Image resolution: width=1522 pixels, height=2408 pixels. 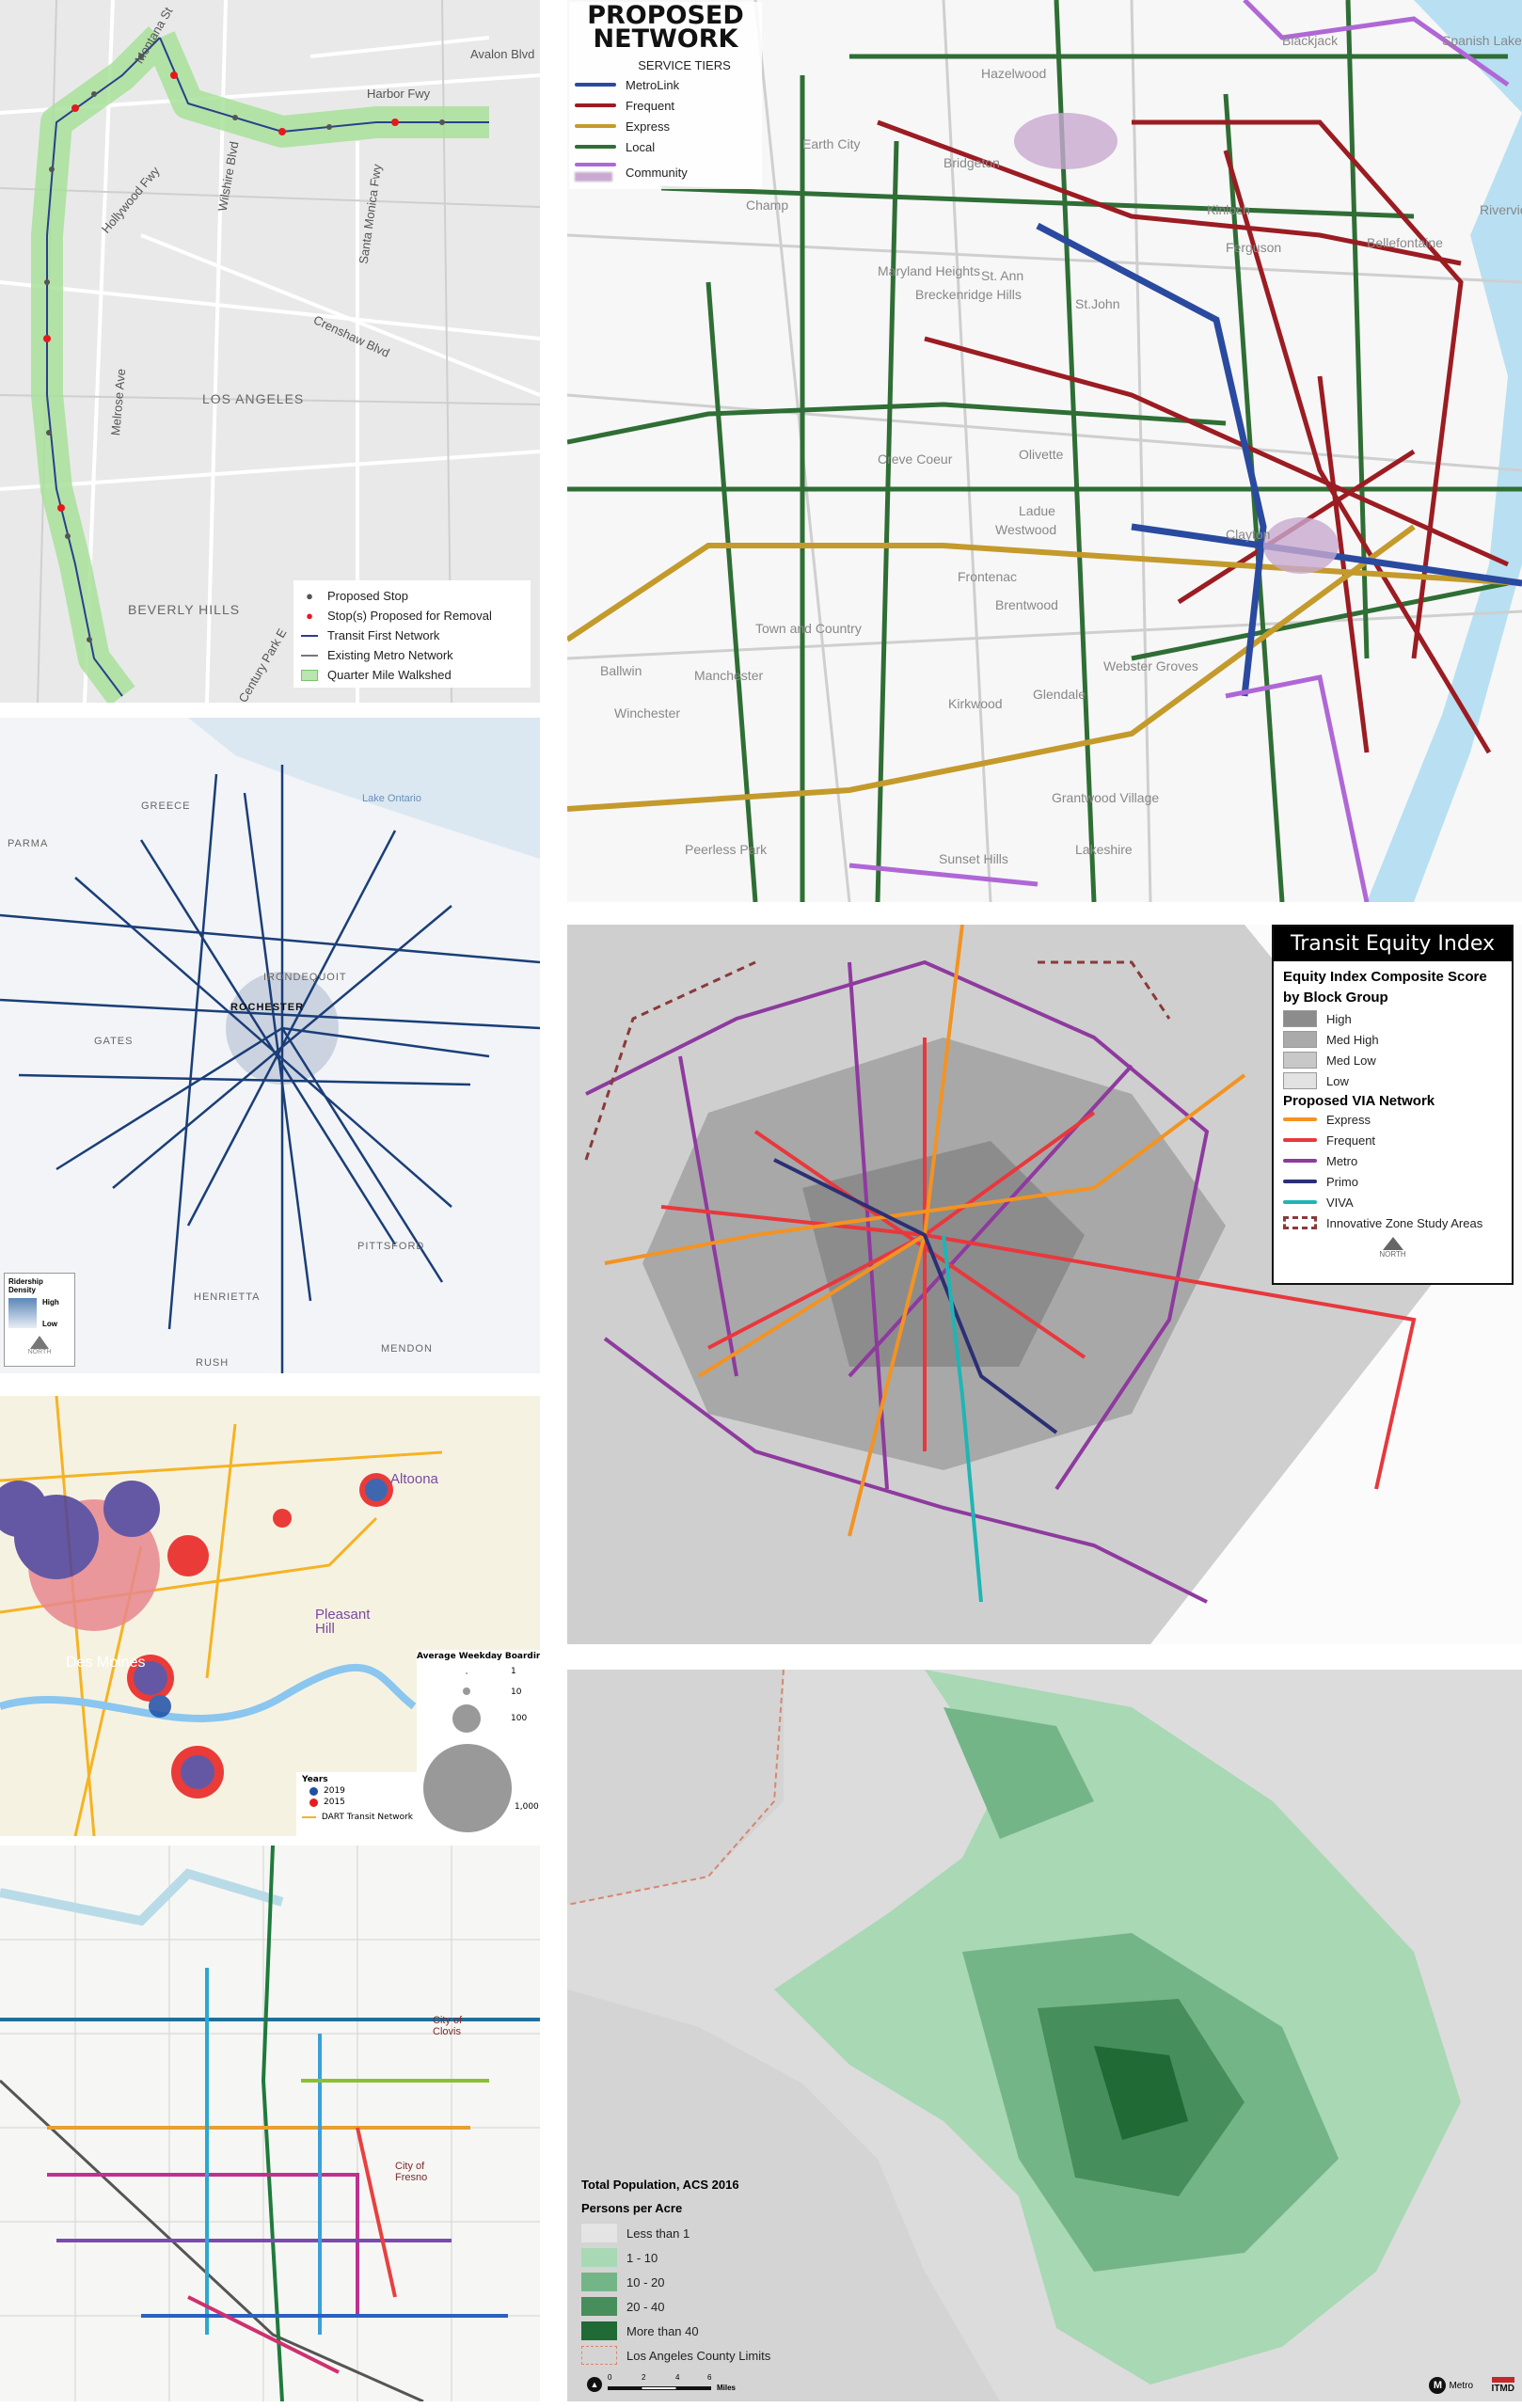 What do you see at coordinates (694, 2233) in the screenshot?
I see `legend-density-class: Less than 1` at bounding box center [694, 2233].